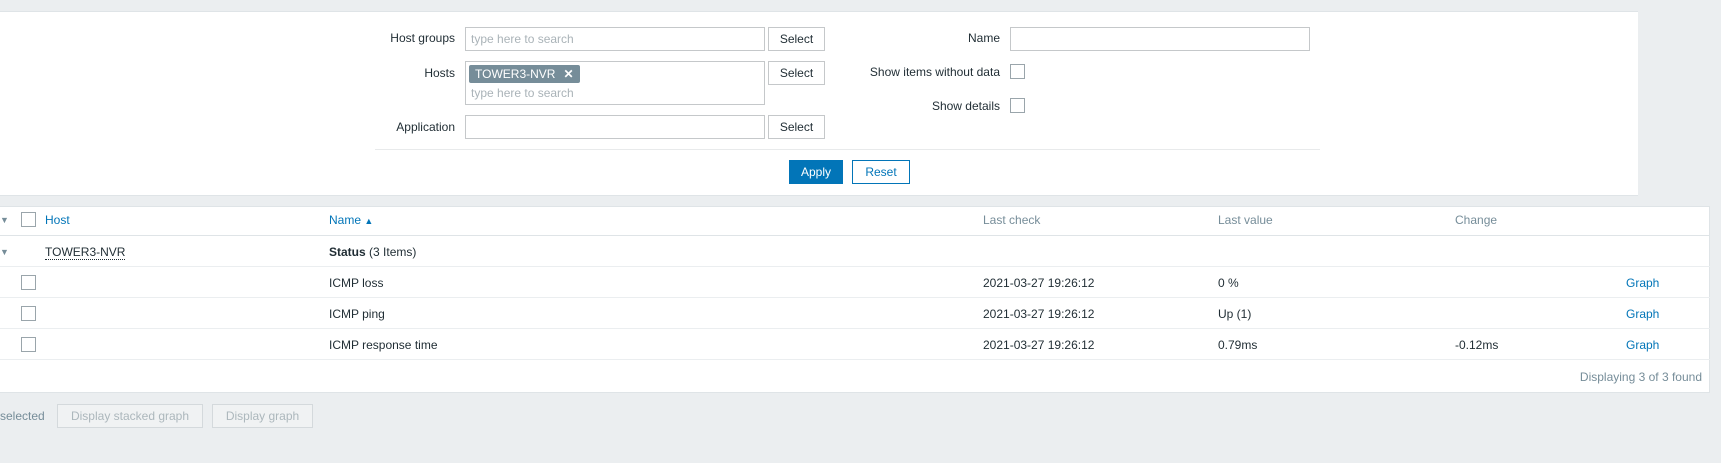  Describe the element at coordinates (881, 172) in the screenshot. I see `reset-button: Reset` at that location.